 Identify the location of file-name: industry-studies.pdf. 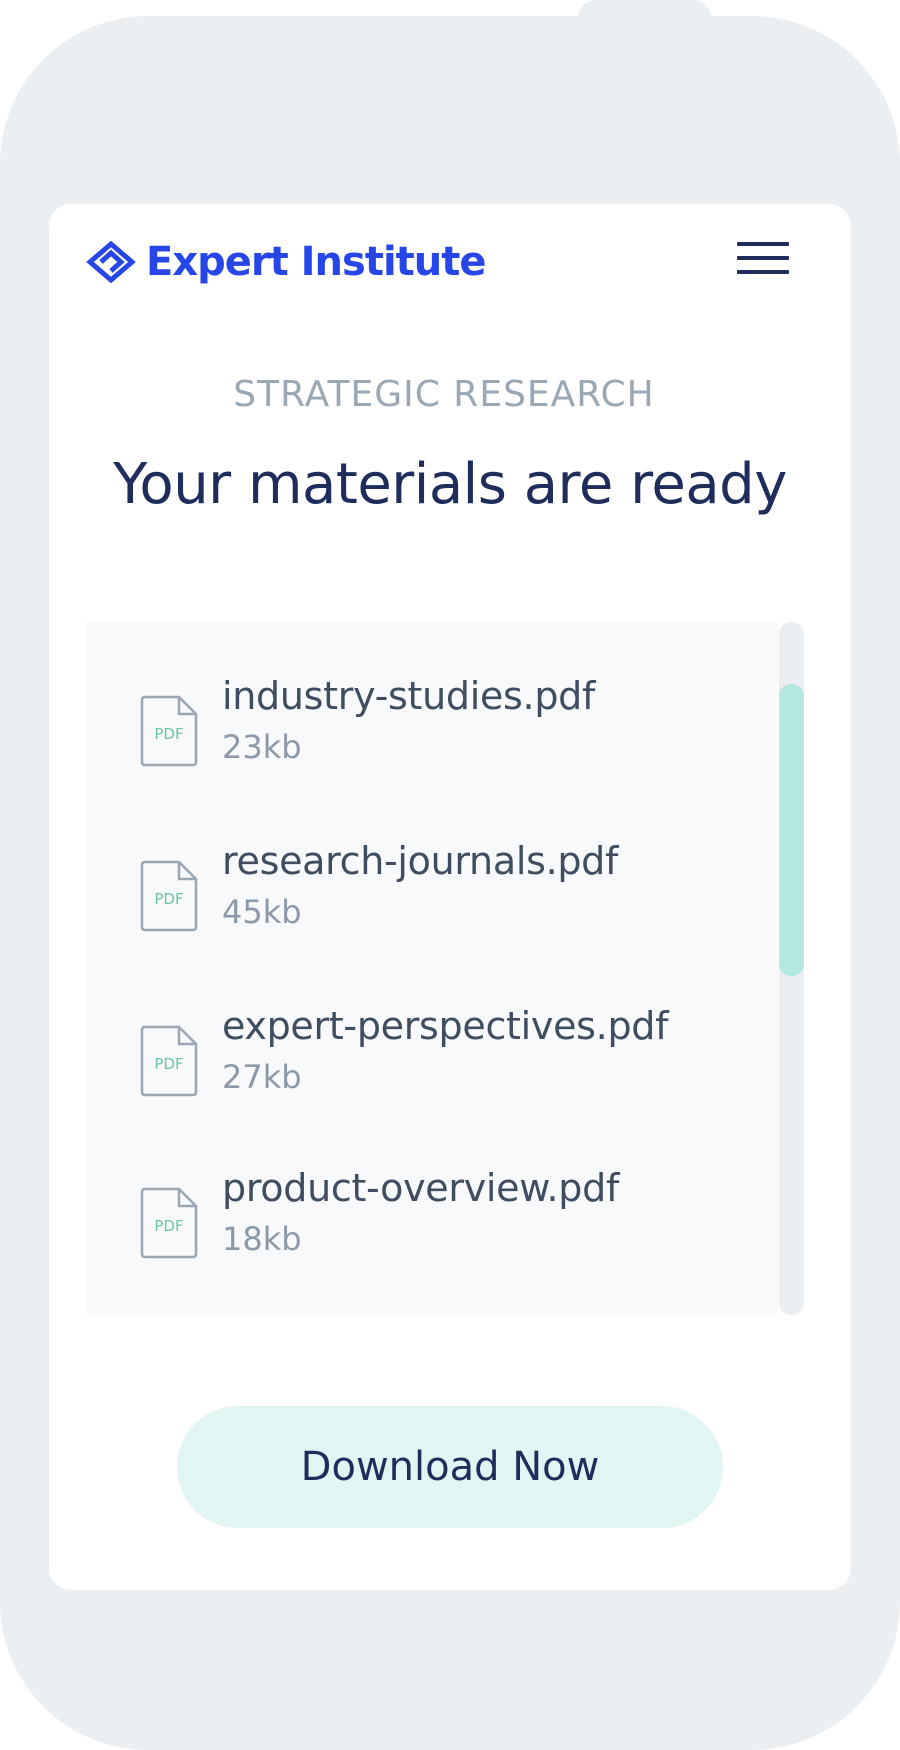
(409, 696).